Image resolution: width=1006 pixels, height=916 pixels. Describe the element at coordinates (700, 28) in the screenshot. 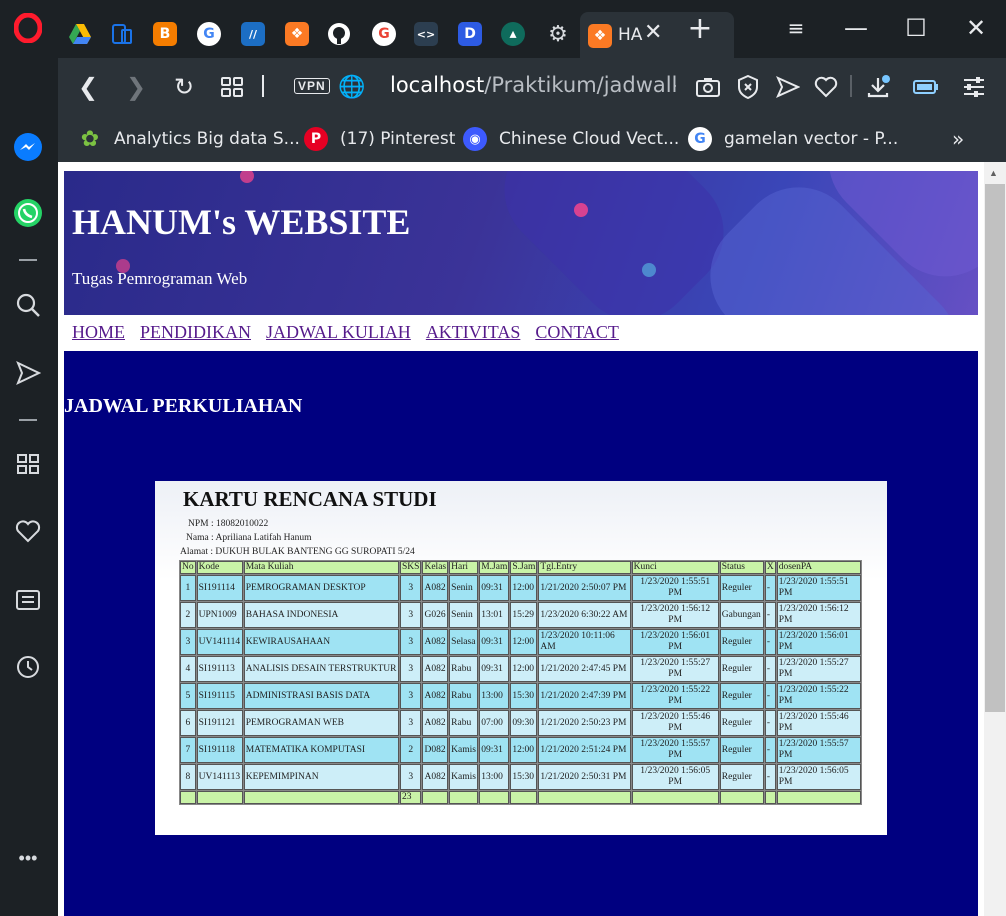

I see `new-tab-icon: +` at that location.